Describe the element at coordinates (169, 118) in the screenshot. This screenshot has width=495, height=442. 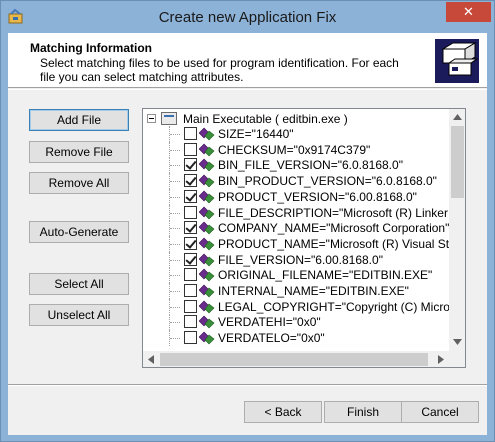
I see `executable-icon` at that location.